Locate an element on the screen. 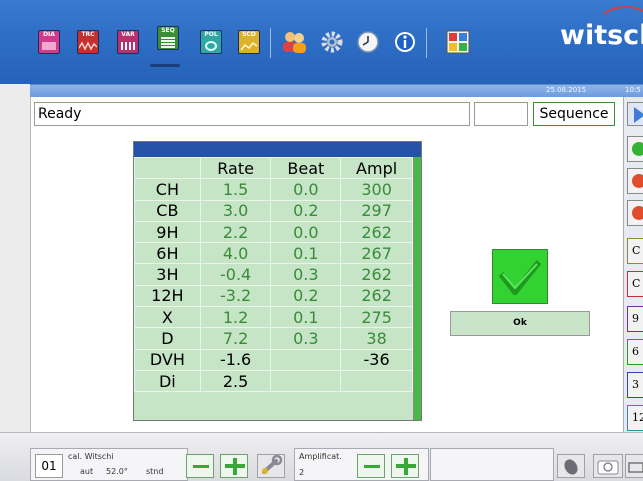  camera-icon is located at coordinates (608, 467).